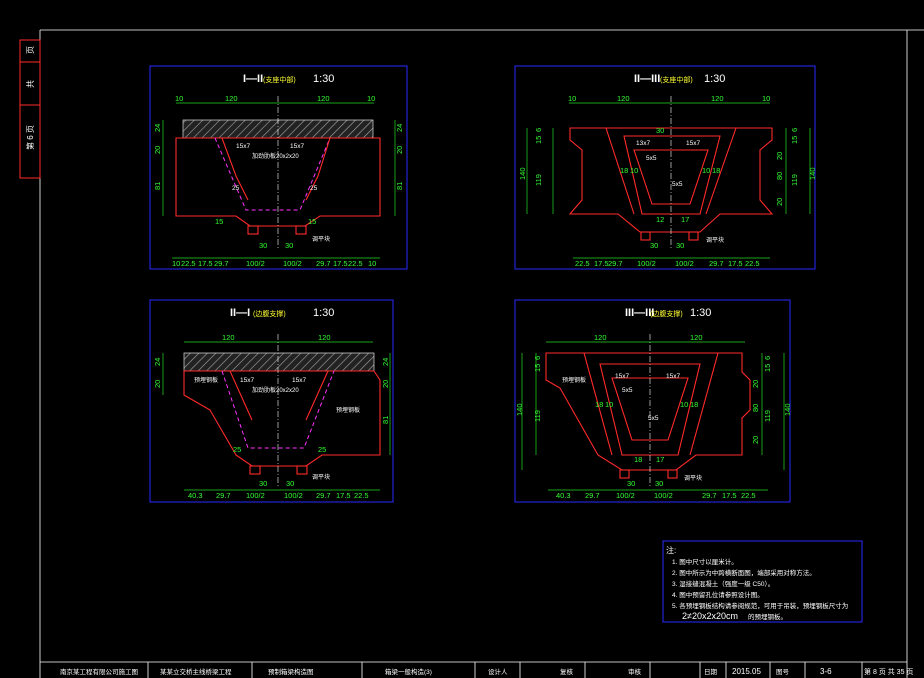 The width and height of the screenshot is (924, 678). What do you see at coordinates (783, 672) in the screenshot?
I see `title-cell-drawing-no-label: 图号` at bounding box center [783, 672].